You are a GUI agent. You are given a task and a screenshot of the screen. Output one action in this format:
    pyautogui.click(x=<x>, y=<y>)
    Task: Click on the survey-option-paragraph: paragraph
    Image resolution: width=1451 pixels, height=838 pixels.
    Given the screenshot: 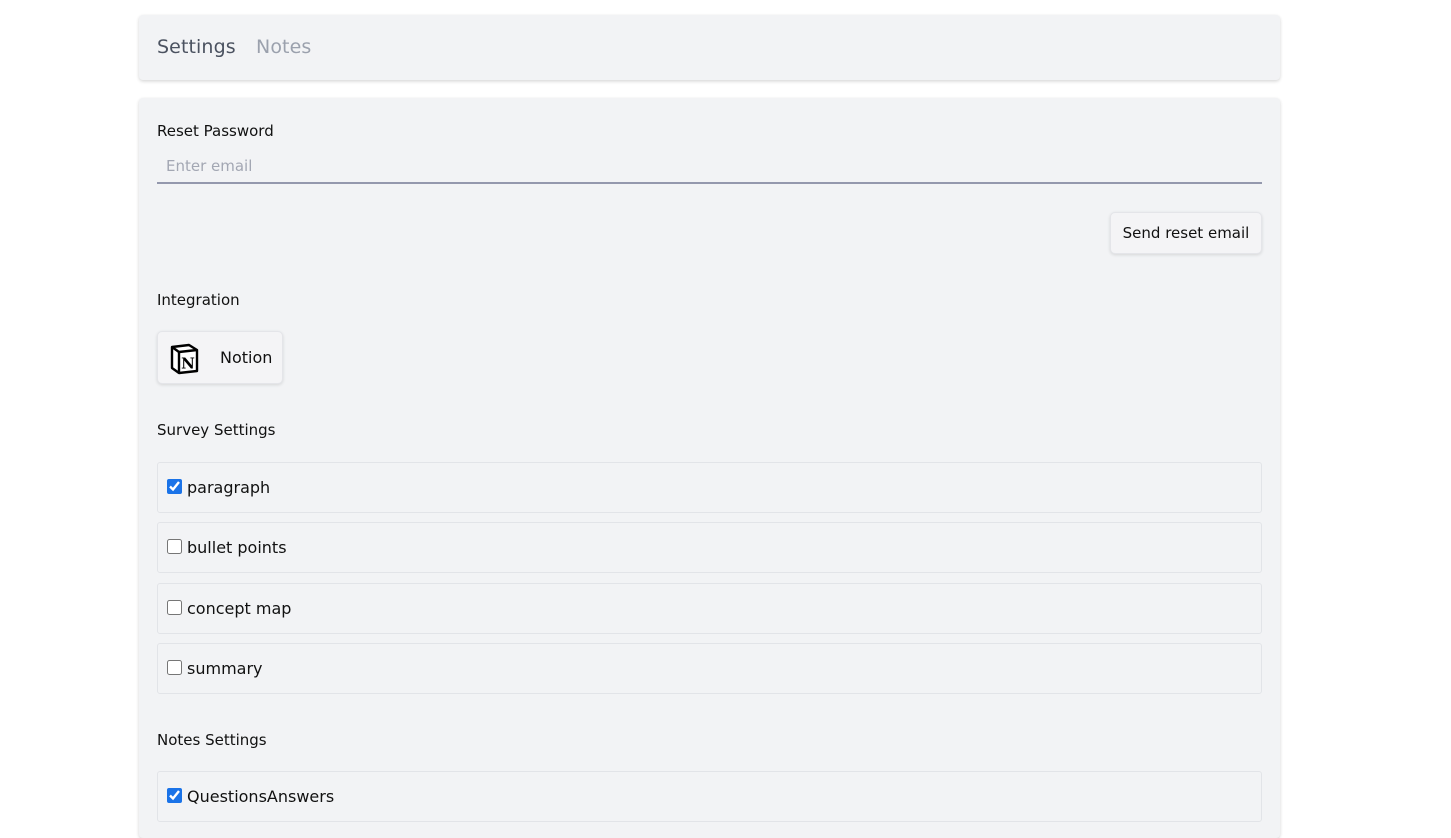 What is the action you would take?
    pyautogui.click(x=709, y=487)
    